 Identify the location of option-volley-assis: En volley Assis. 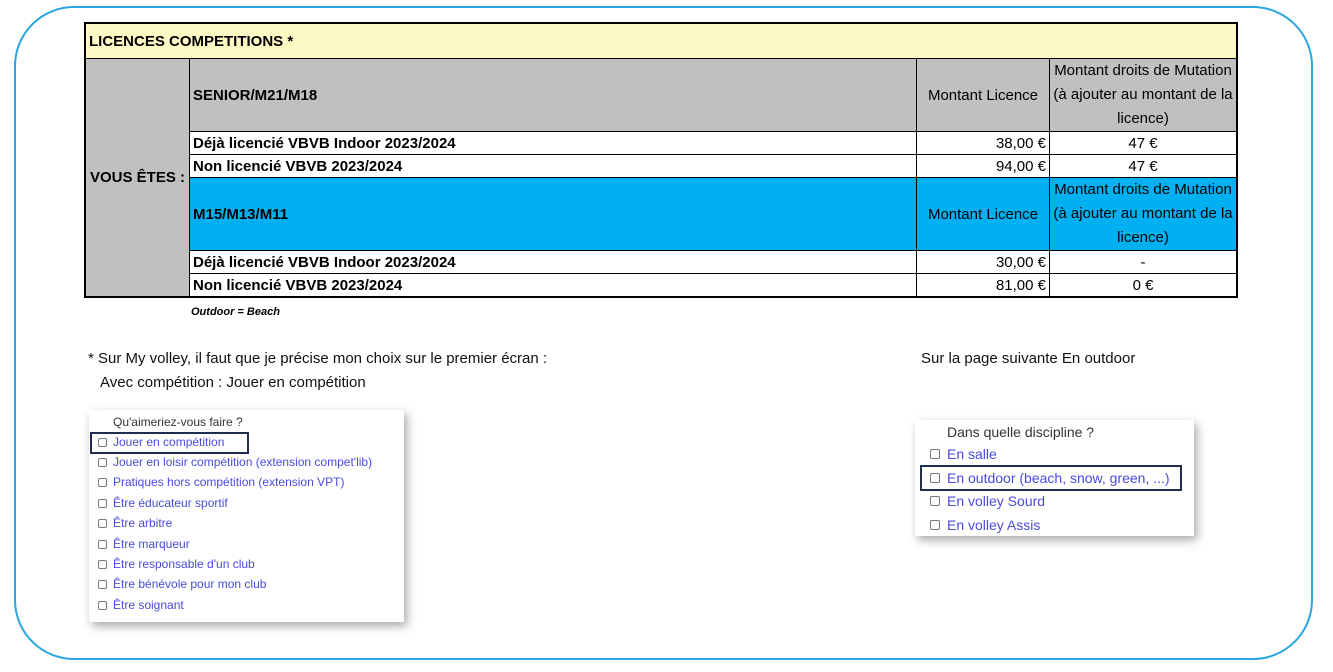
(985, 525).